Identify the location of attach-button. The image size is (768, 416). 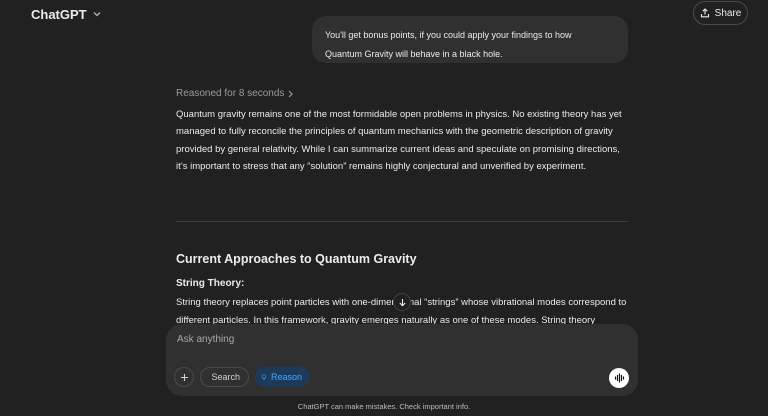
(184, 377).